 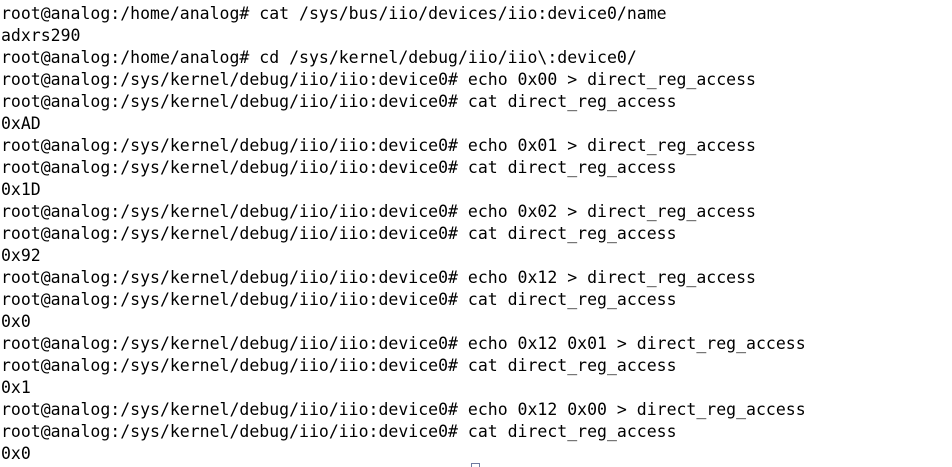 I want to click on terminal-line: 0x1D, so click(x=21, y=189).